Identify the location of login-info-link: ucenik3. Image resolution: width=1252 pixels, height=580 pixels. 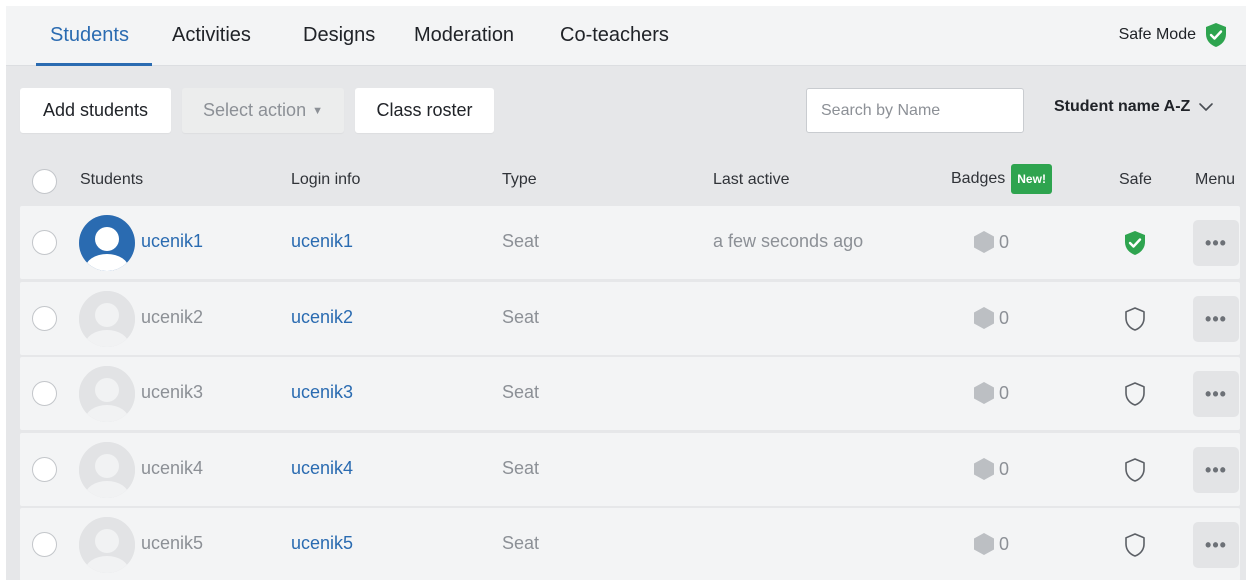
(322, 392).